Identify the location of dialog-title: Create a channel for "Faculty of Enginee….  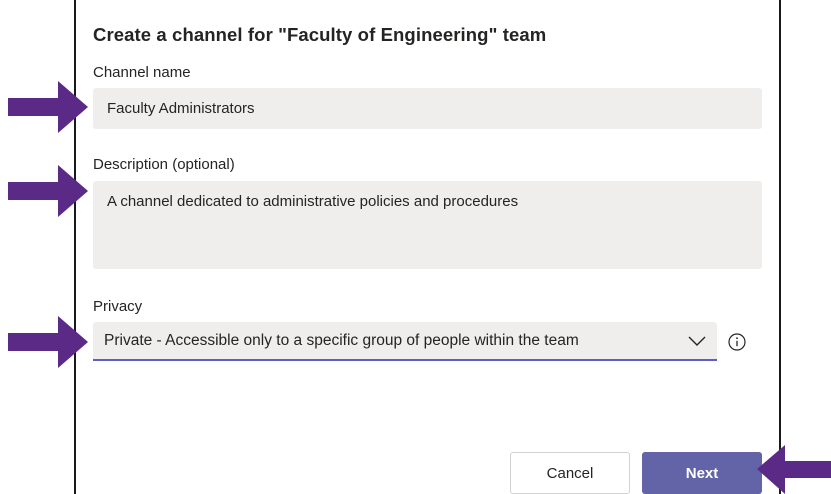
(320, 34).